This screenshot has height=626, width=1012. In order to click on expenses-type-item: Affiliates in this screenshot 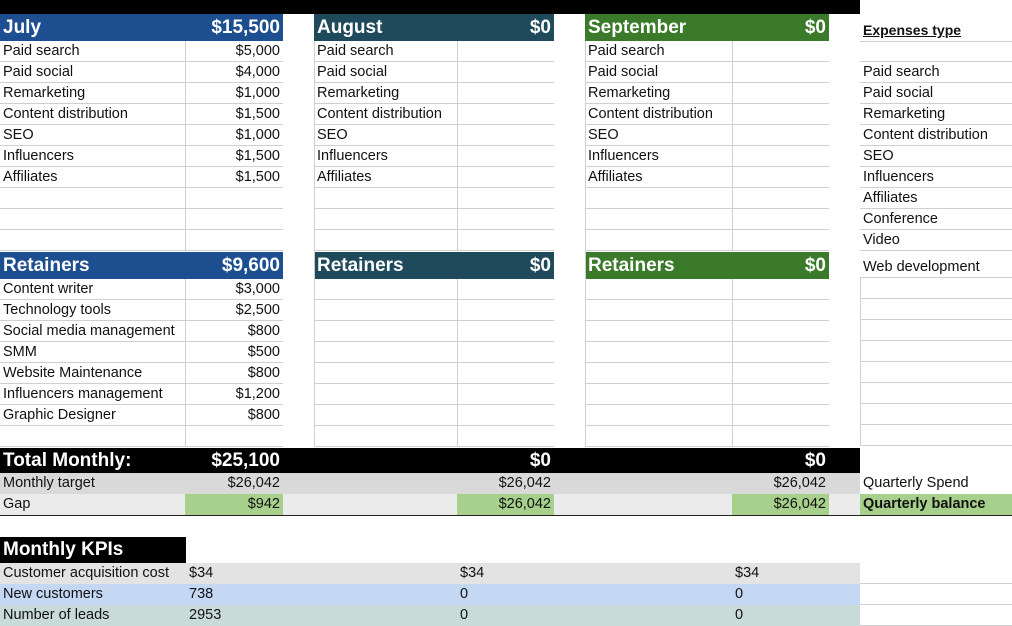, I will do `click(936, 198)`.